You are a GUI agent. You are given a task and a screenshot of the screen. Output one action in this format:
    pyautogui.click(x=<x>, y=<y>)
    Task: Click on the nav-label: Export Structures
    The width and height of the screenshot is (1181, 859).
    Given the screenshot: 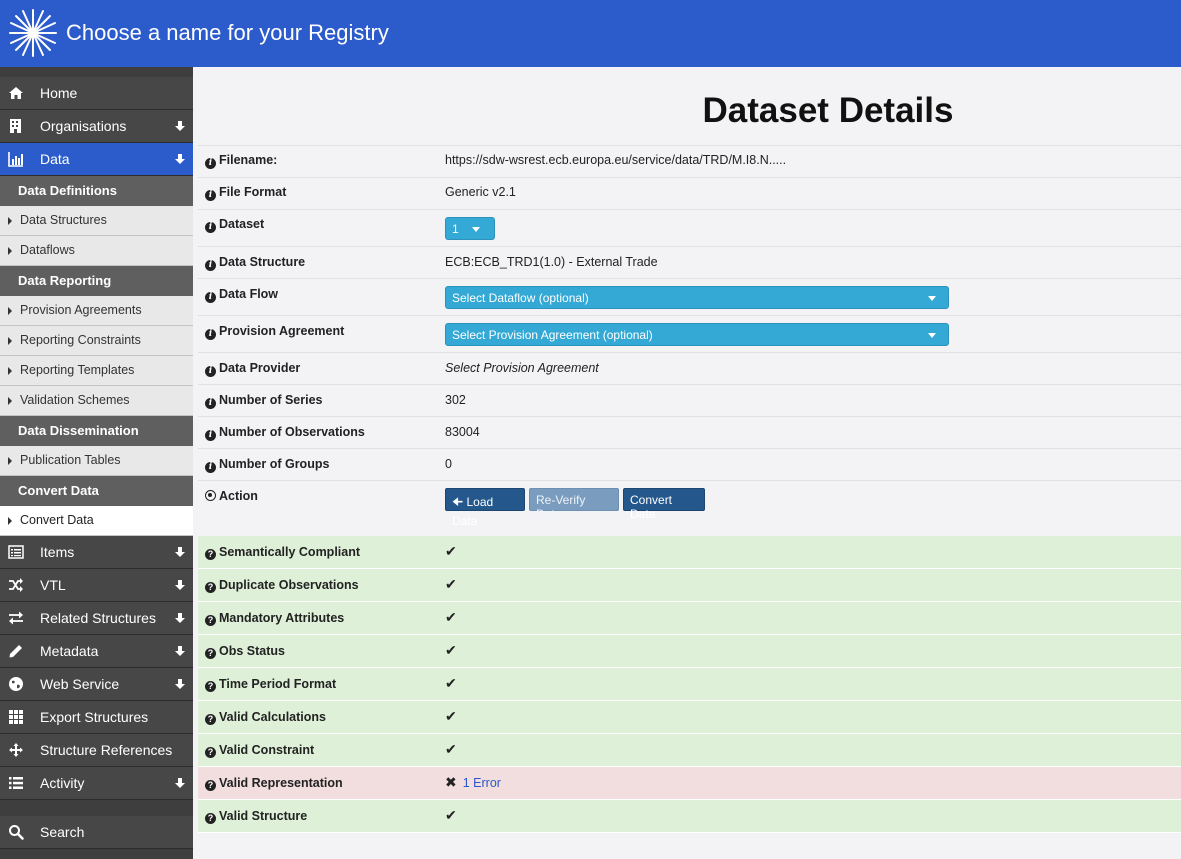 What is the action you would take?
    pyautogui.click(x=94, y=717)
    